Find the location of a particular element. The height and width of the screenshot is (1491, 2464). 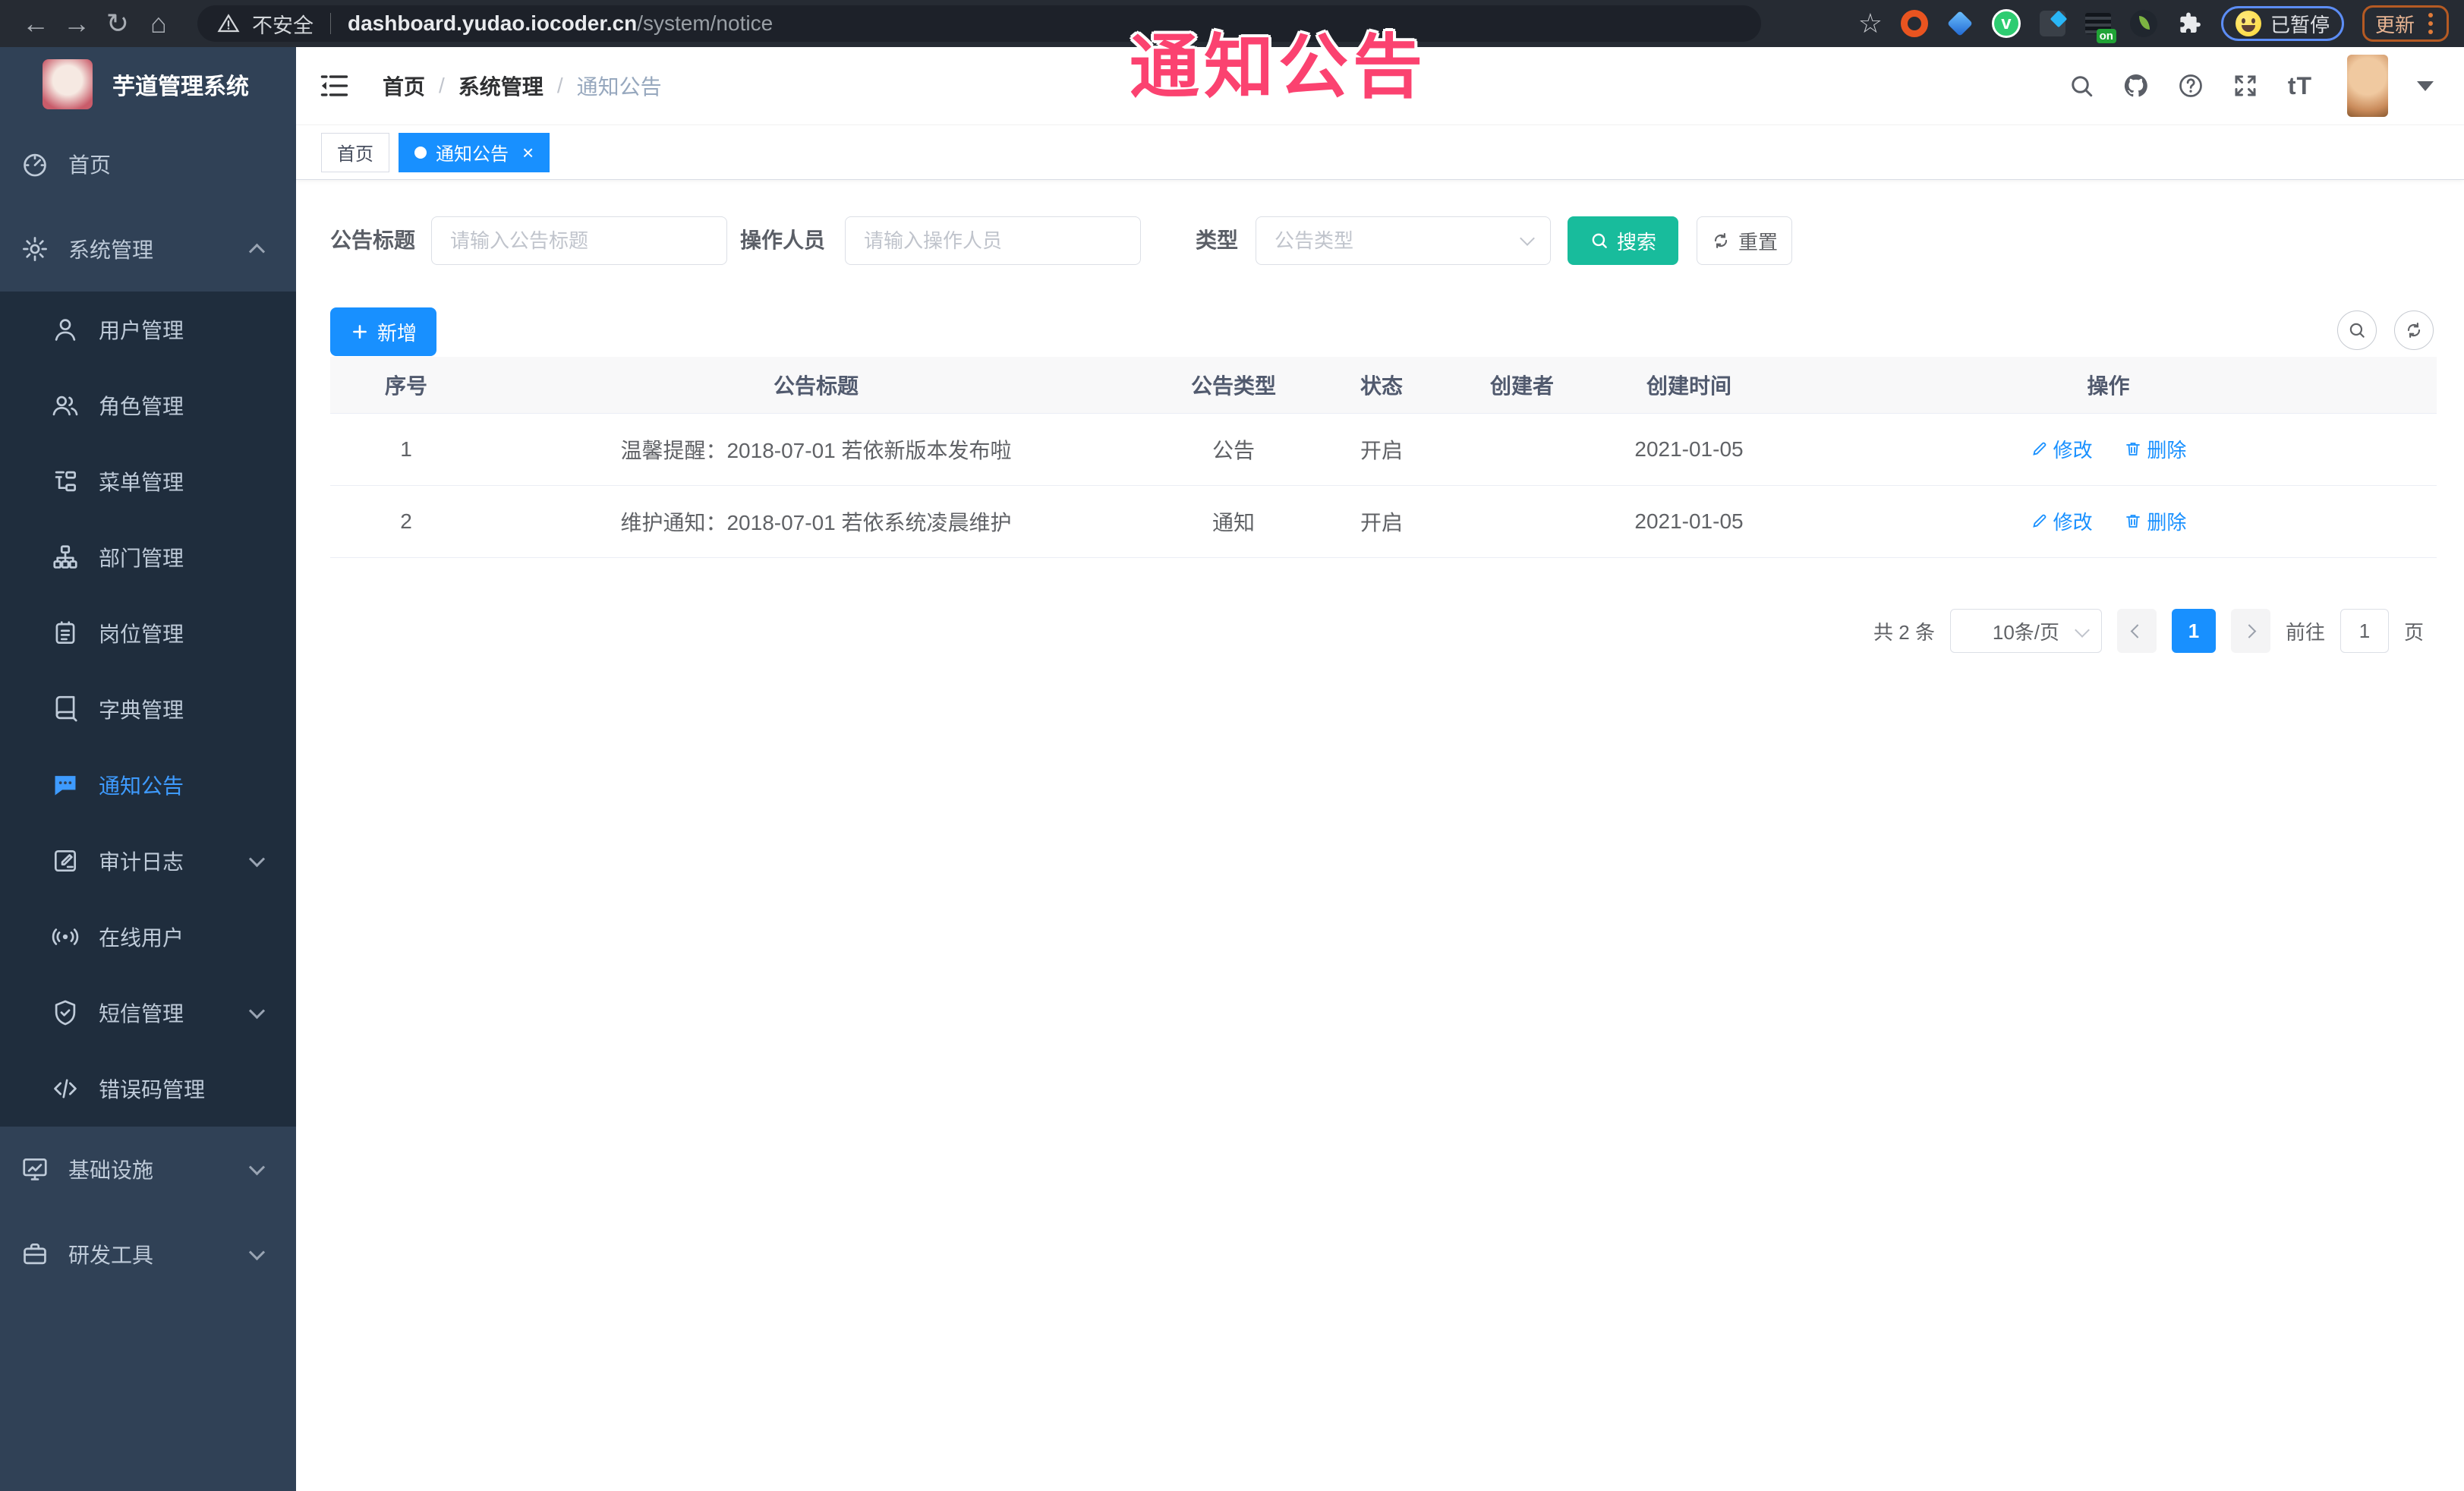

refresh-table-button is located at coordinates (2414, 330).